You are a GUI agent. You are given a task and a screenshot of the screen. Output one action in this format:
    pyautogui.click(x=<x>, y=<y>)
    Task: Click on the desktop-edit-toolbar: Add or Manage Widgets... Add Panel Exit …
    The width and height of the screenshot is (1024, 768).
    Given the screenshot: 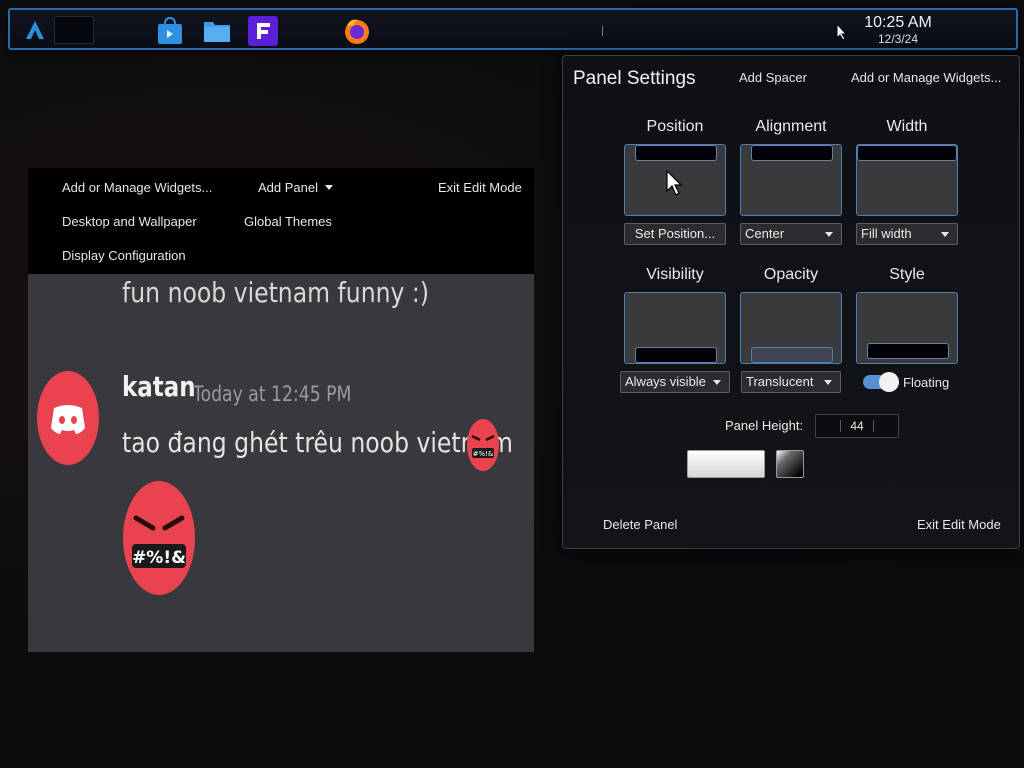 What is the action you would take?
    pyautogui.click(x=281, y=221)
    